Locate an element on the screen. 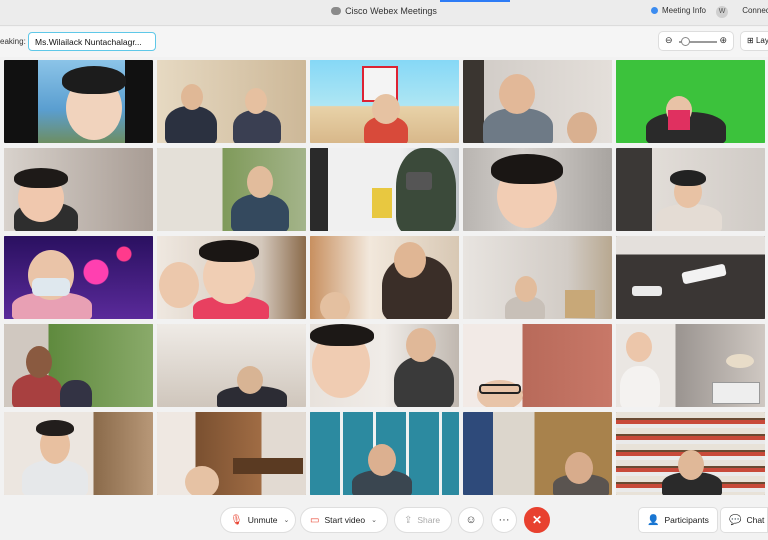  share-icon: ⇪ is located at coordinates (408, 520).